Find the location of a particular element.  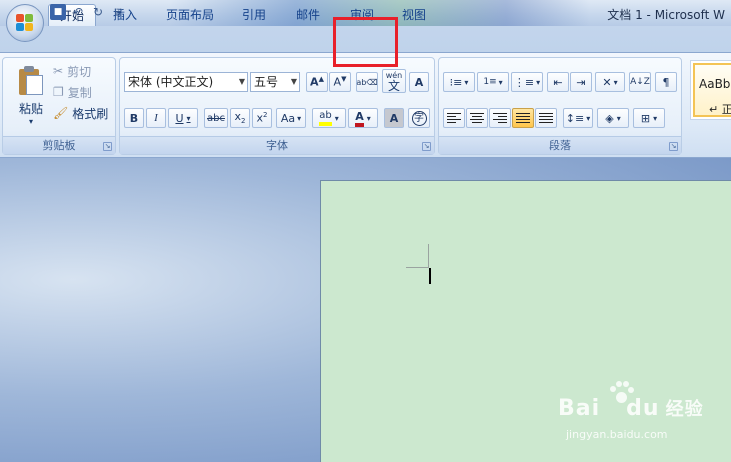

underline-button: U ▾ is located at coordinates (183, 118).